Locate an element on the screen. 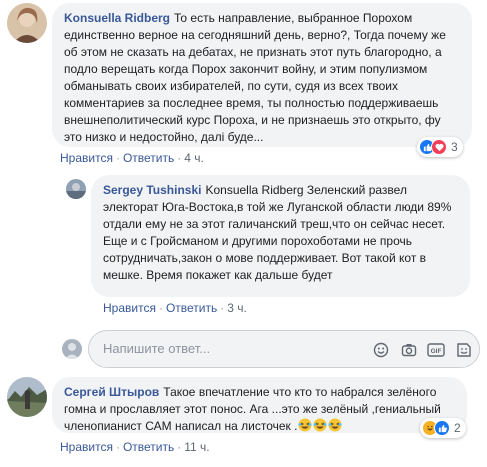 This screenshot has height=467, width=487. comment-author: Sergey Tushinski is located at coordinates (152, 190).